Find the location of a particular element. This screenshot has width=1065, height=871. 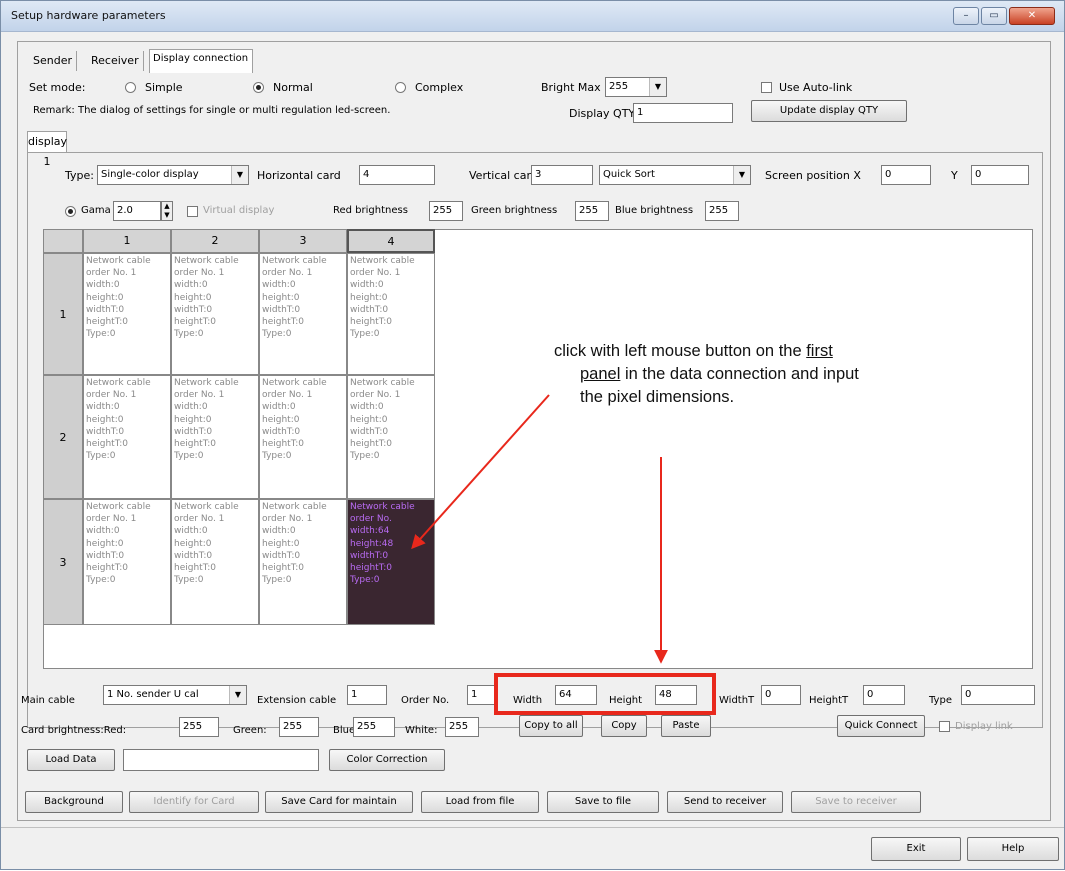

background-button: Background is located at coordinates (74, 802).